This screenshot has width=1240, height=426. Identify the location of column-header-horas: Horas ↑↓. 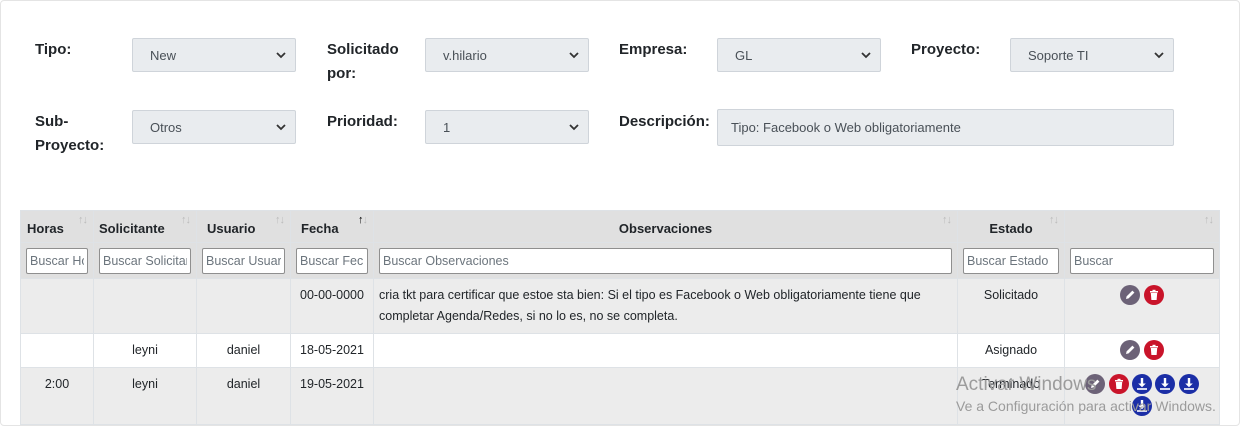
(57, 226).